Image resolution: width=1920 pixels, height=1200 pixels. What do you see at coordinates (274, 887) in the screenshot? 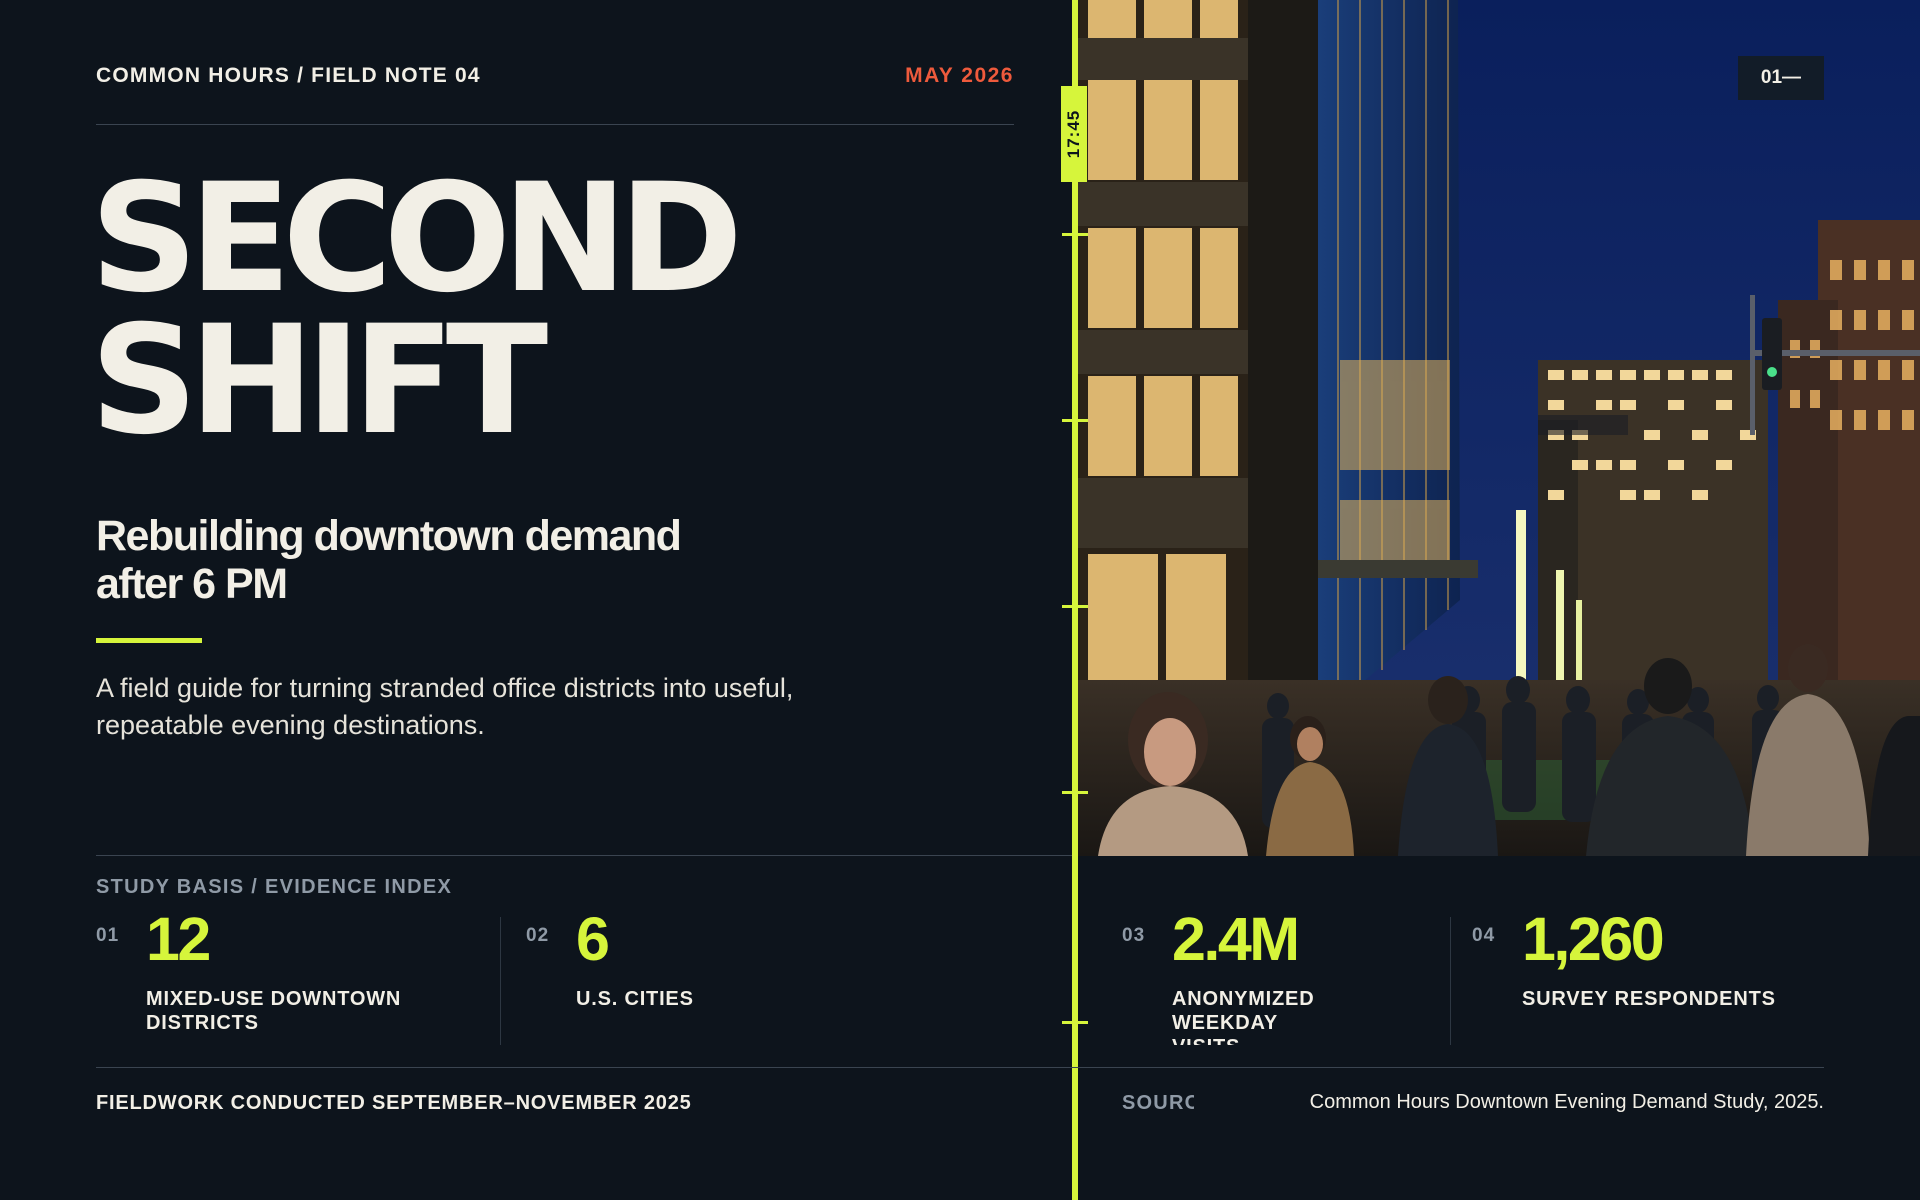
I see `stats-section-label: STUDY BASIS / EVIDENCE INDEX` at bounding box center [274, 887].